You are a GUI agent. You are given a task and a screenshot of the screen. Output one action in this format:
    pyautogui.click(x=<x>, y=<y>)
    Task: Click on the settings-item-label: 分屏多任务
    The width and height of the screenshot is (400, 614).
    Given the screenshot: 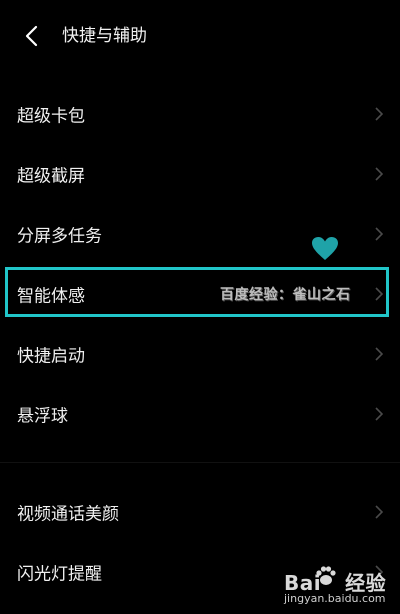 What is the action you would take?
    pyautogui.click(x=59, y=236)
    